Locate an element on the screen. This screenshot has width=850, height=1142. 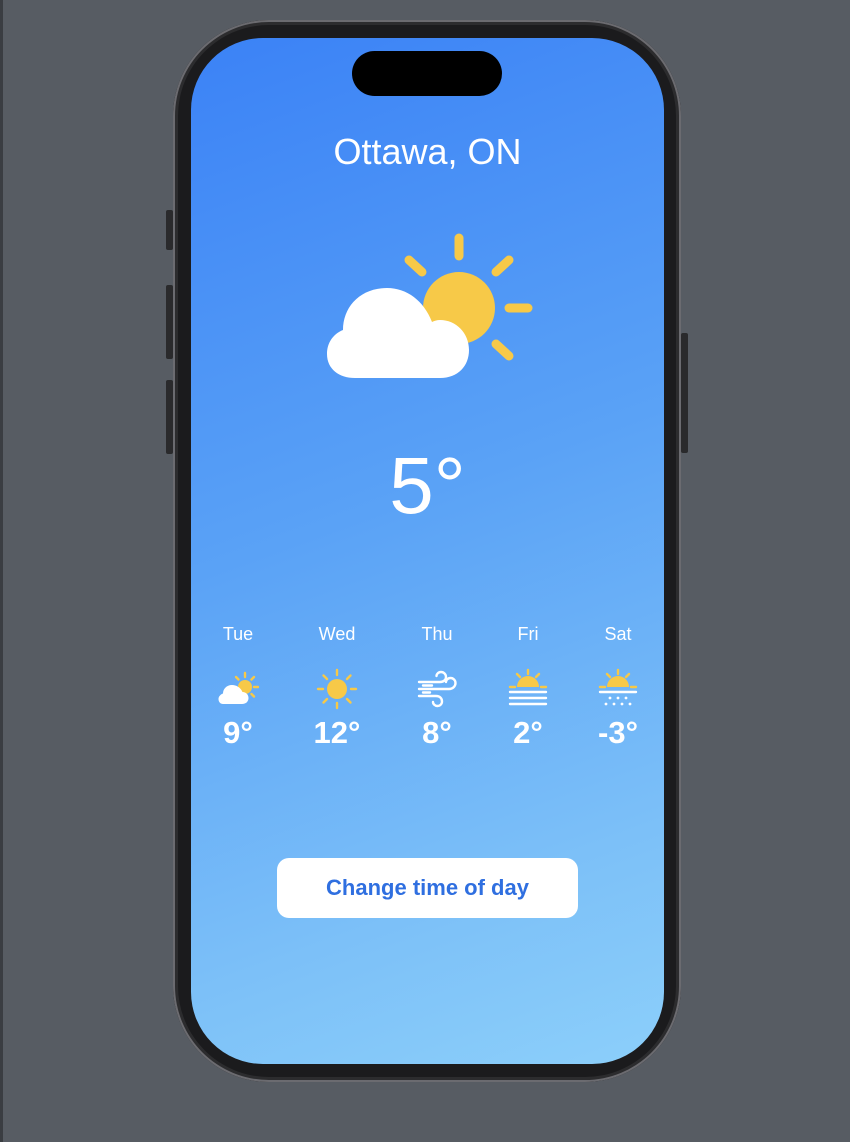
window-edge is located at coordinates (1, 571).